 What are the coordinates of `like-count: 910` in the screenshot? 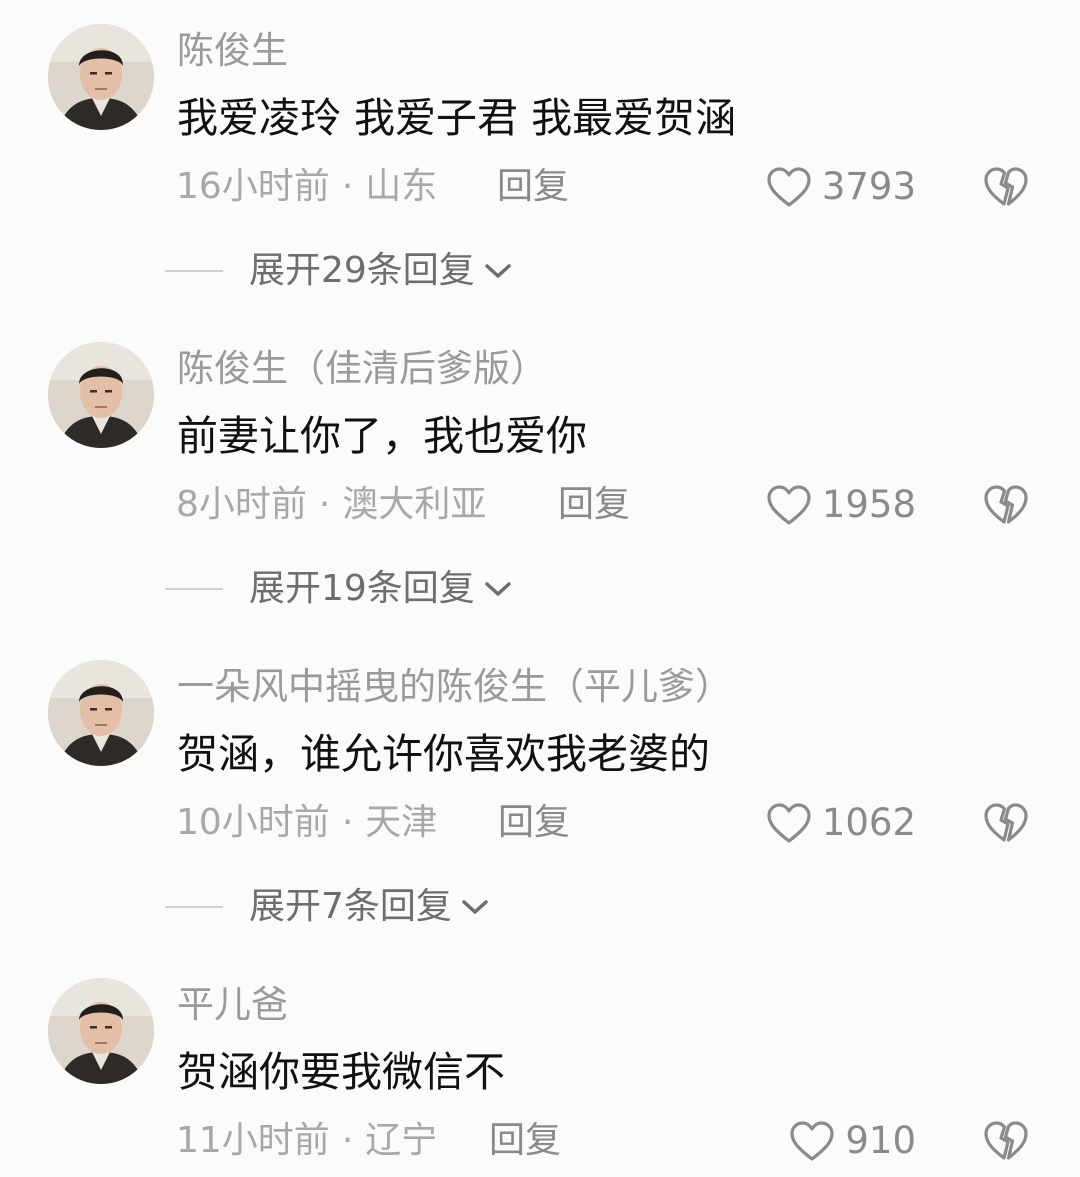 It's located at (880, 1140).